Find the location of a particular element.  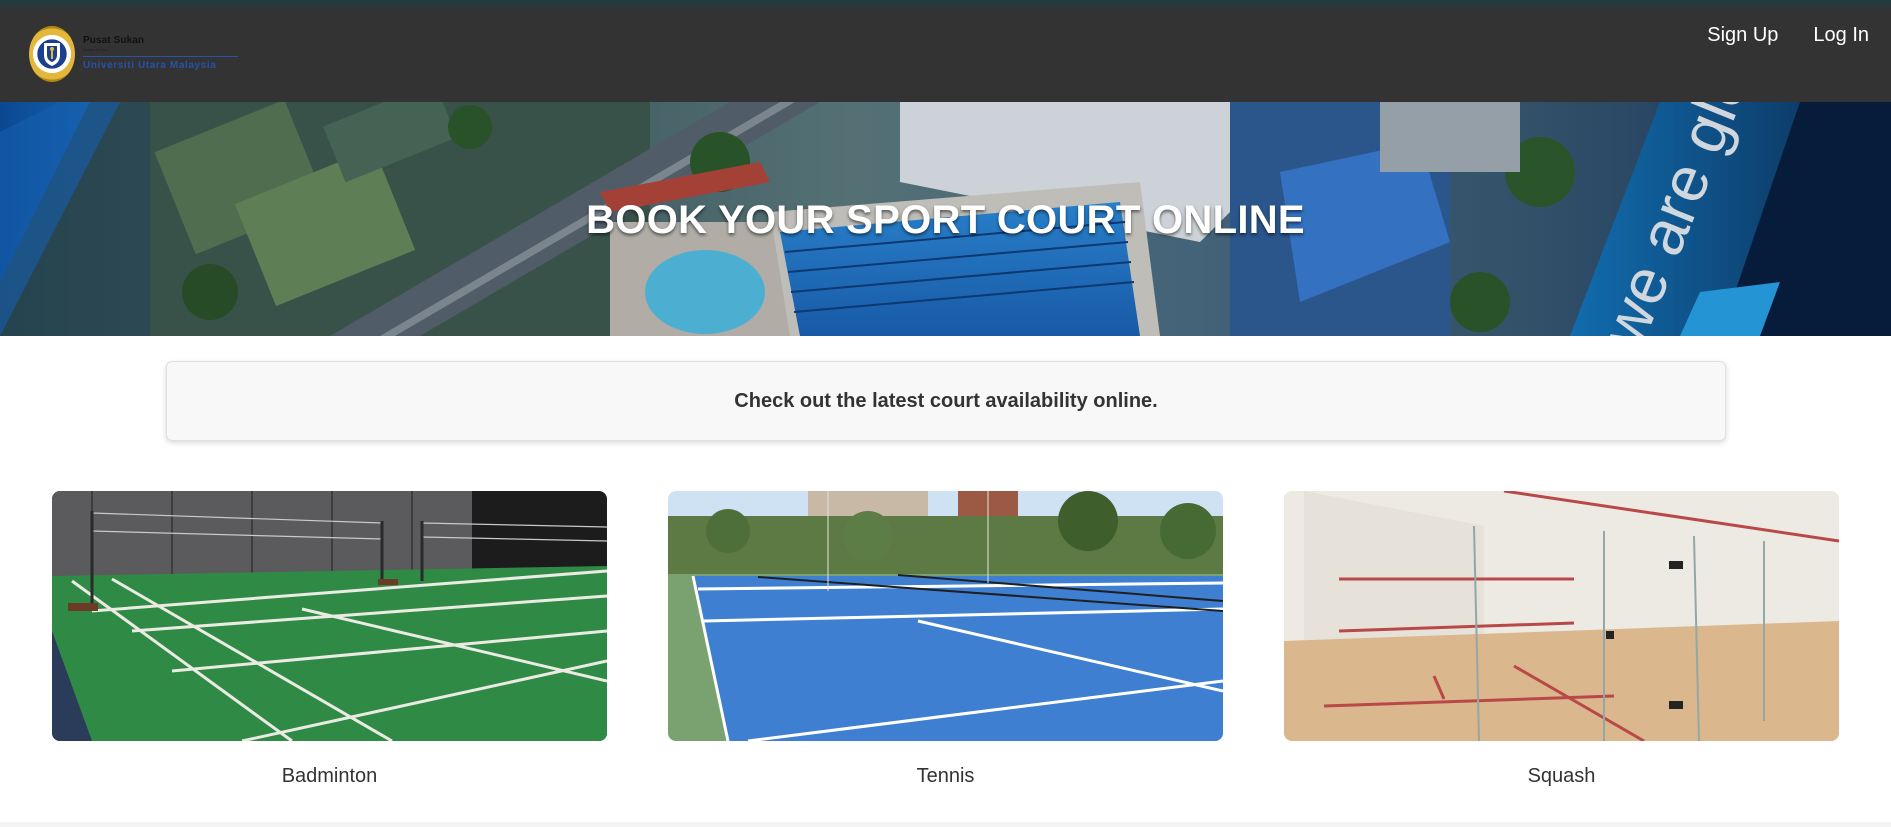

login-link: Log In is located at coordinates (1841, 35).